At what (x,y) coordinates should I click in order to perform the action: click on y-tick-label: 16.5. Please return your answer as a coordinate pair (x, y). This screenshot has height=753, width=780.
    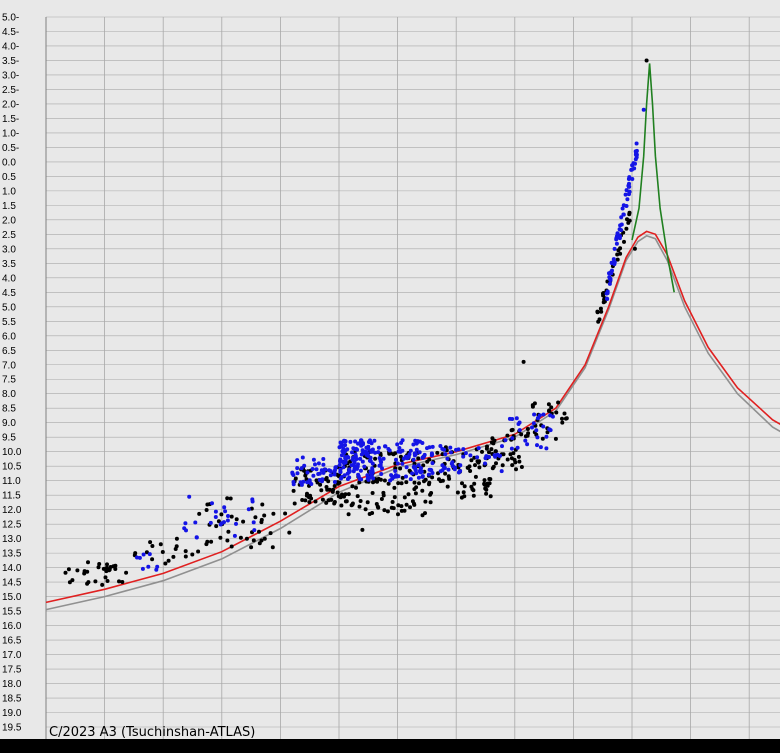
    Looking at the image, I should click on (12, 641).